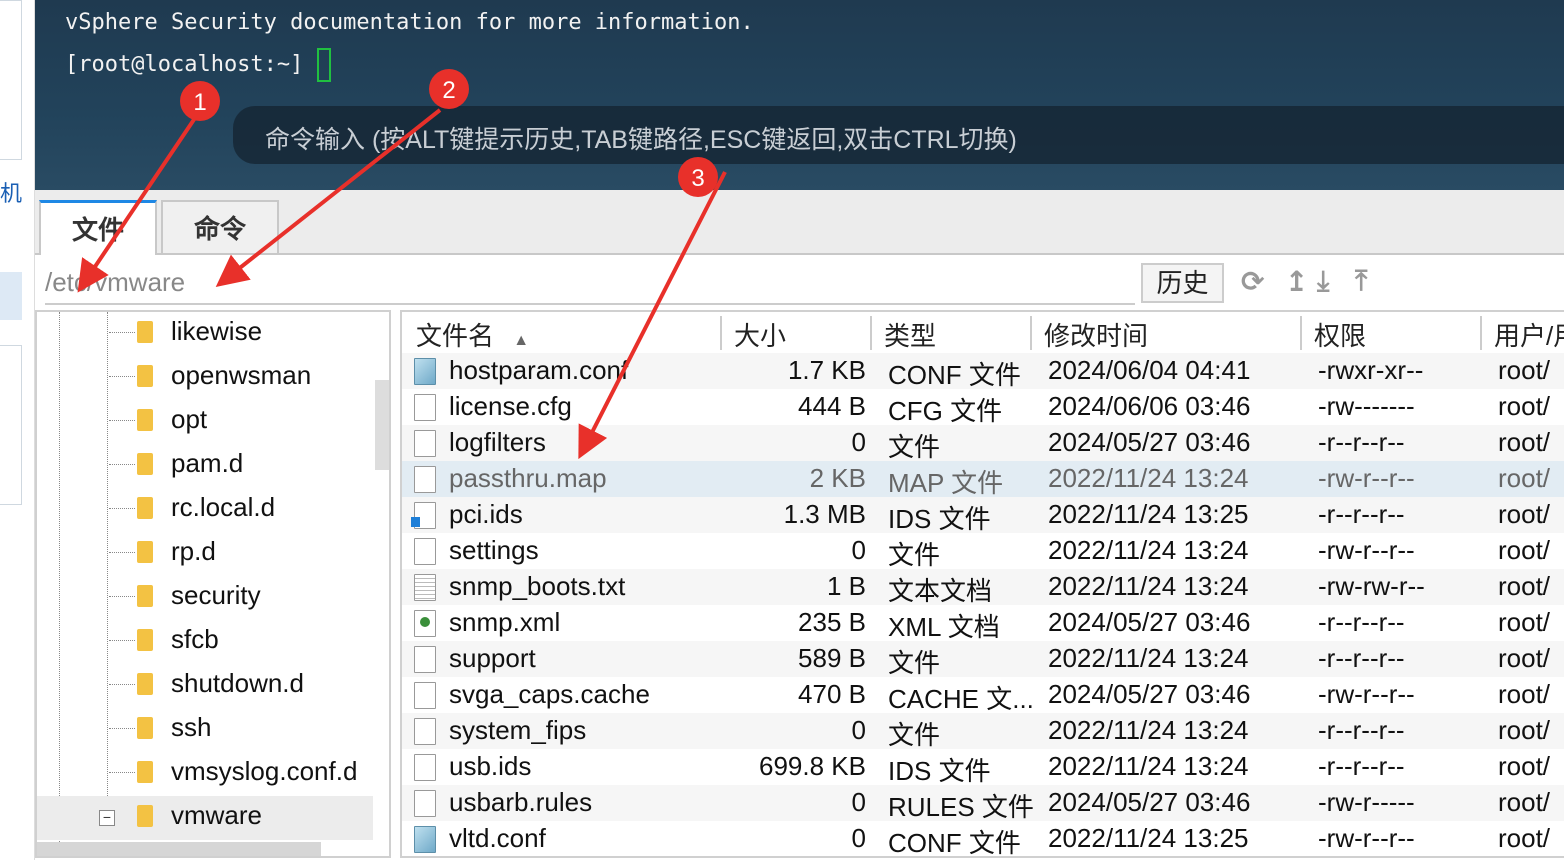  Describe the element at coordinates (961, 807) in the screenshot. I see `file-type: RULES 文件` at that location.